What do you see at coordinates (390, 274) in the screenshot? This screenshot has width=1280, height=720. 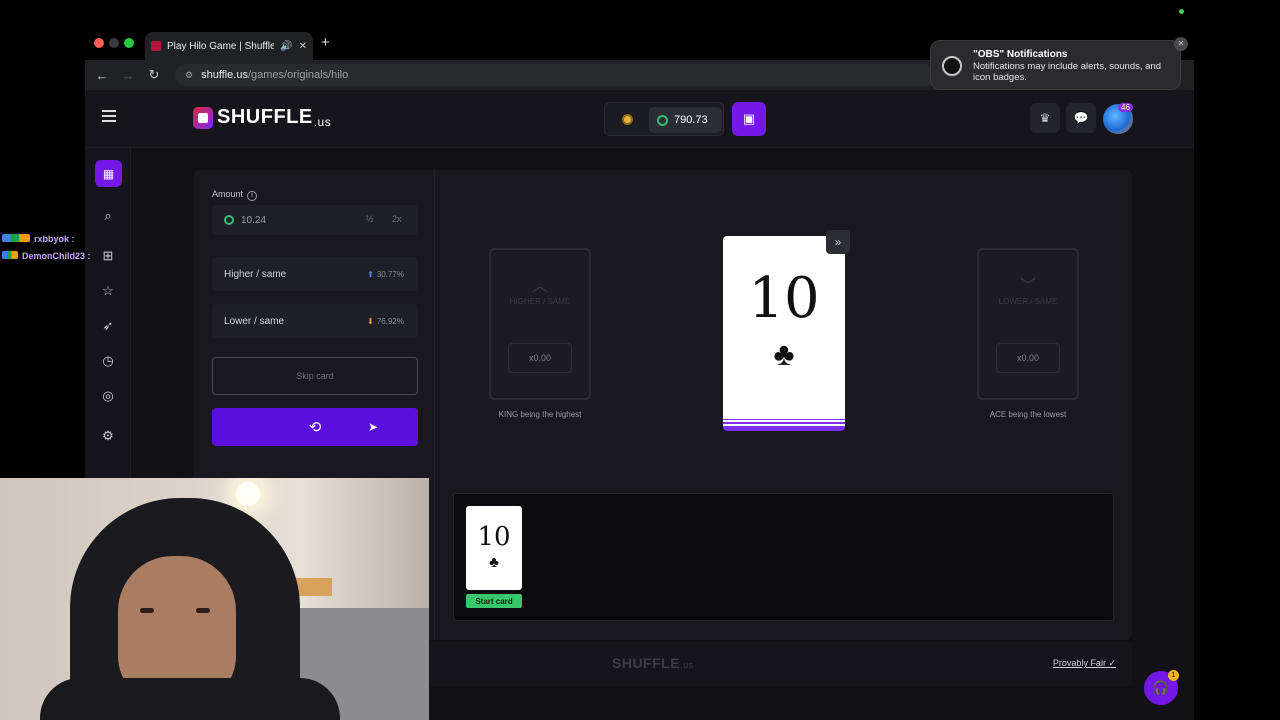 I see `higher-pct-value: 30.77%` at bounding box center [390, 274].